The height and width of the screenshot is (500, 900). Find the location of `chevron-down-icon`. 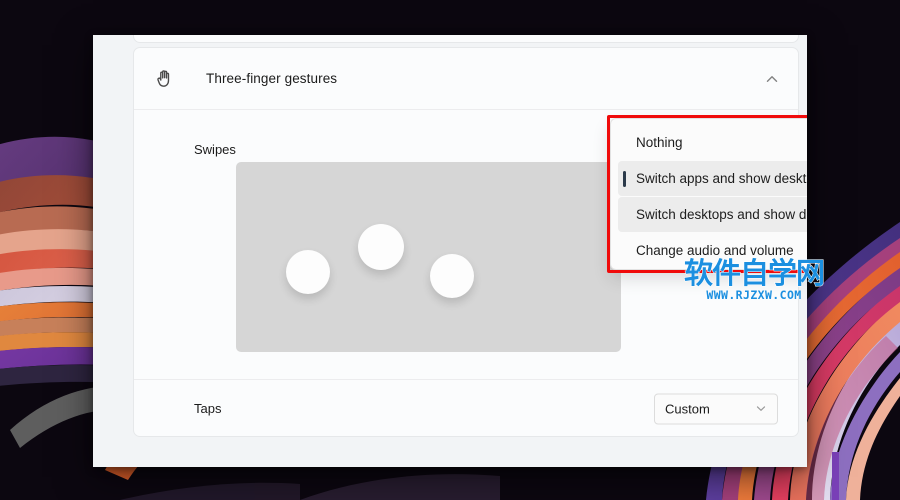

chevron-down-icon is located at coordinates (761, 408).